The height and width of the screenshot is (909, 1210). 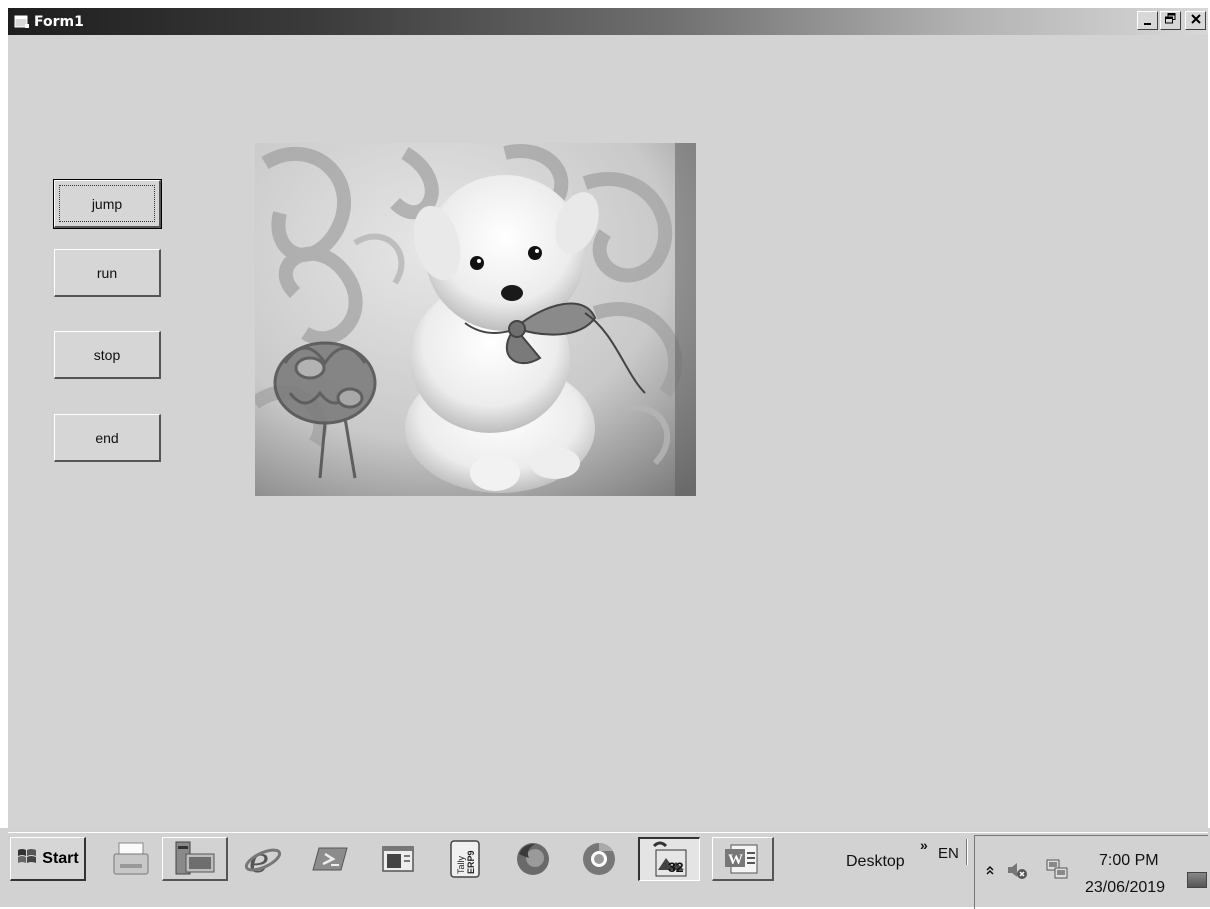 I want to click on end-button-label: end, so click(x=107, y=437).